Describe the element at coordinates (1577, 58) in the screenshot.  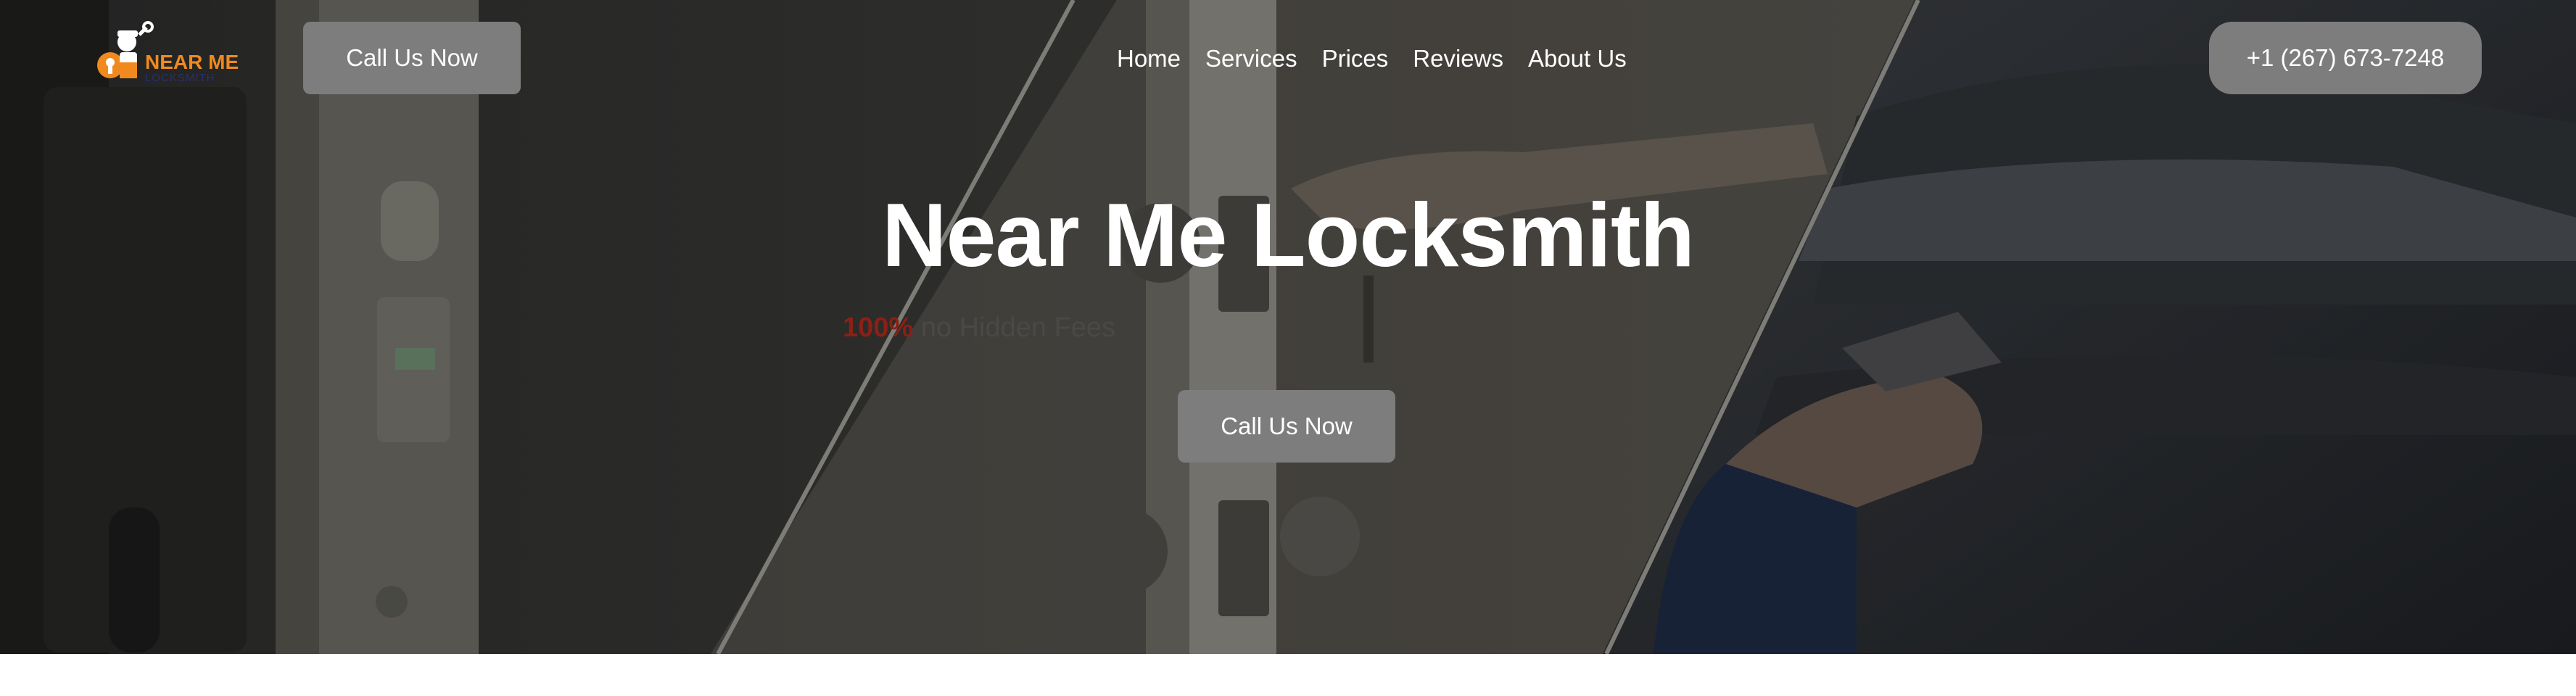
I see `nav-item-about-us: About Us` at that location.